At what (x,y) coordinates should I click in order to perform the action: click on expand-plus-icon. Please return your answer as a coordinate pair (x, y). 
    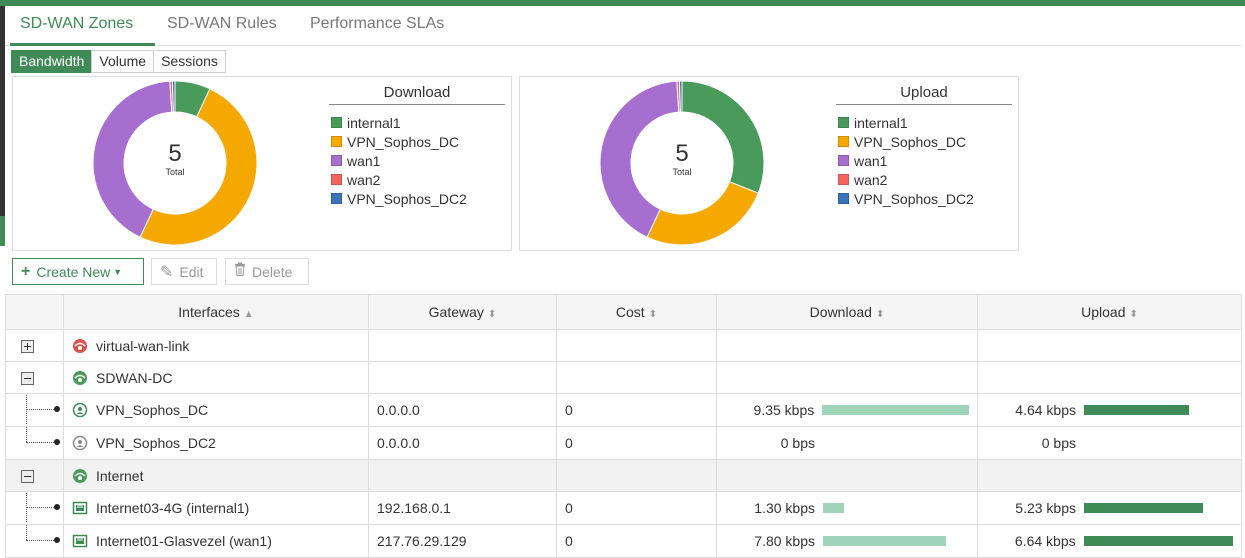
    Looking at the image, I should click on (27, 347).